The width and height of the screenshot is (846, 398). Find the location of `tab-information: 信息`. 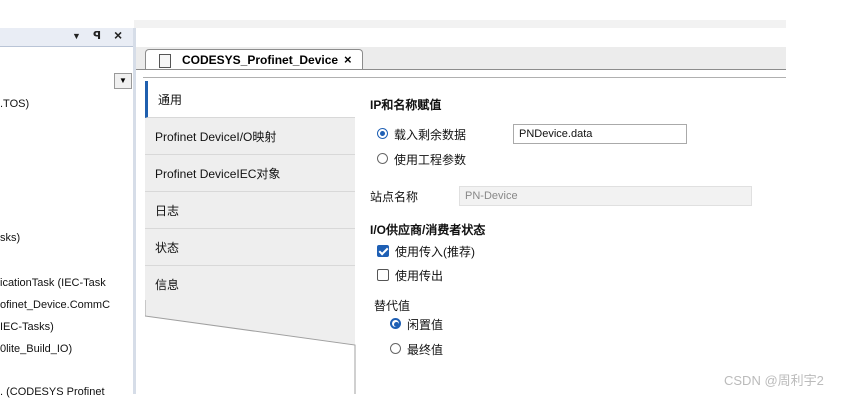

tab-information: 信息 is located at coordinates (250, 284).